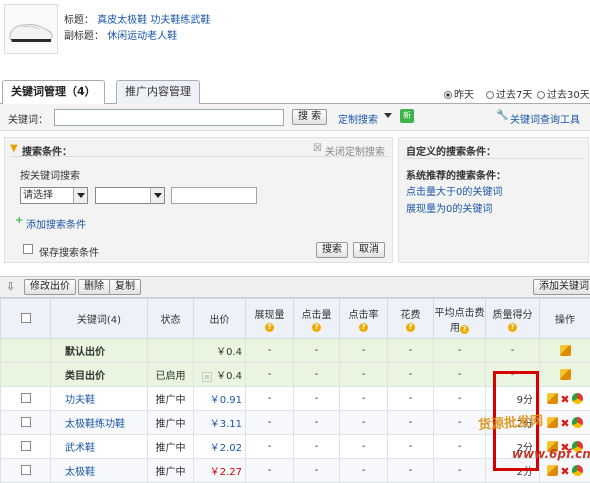 This screenshot has height=483, width=590. Describe the element at coordinates (565, 319) in the screenshot. I see `col-actions: 操作` at that location.